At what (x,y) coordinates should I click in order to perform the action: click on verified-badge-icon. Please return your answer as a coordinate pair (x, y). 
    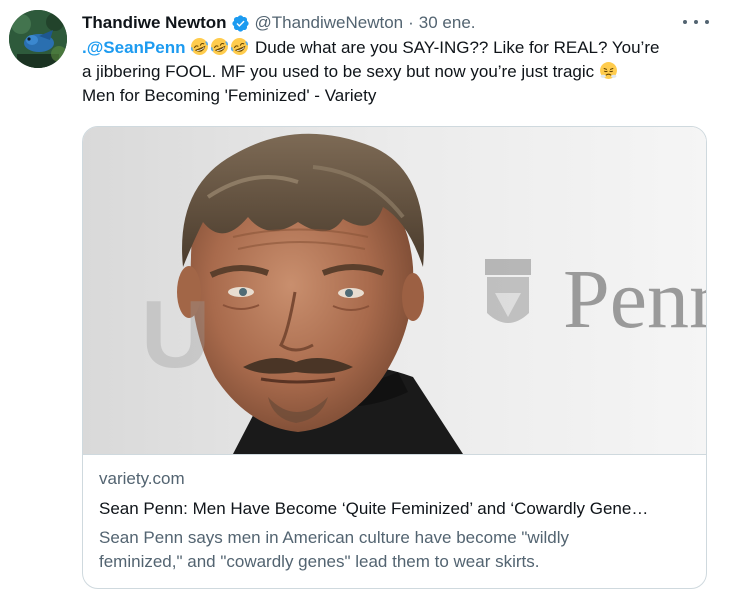
    Looking at the image, I should click on (240, 23).